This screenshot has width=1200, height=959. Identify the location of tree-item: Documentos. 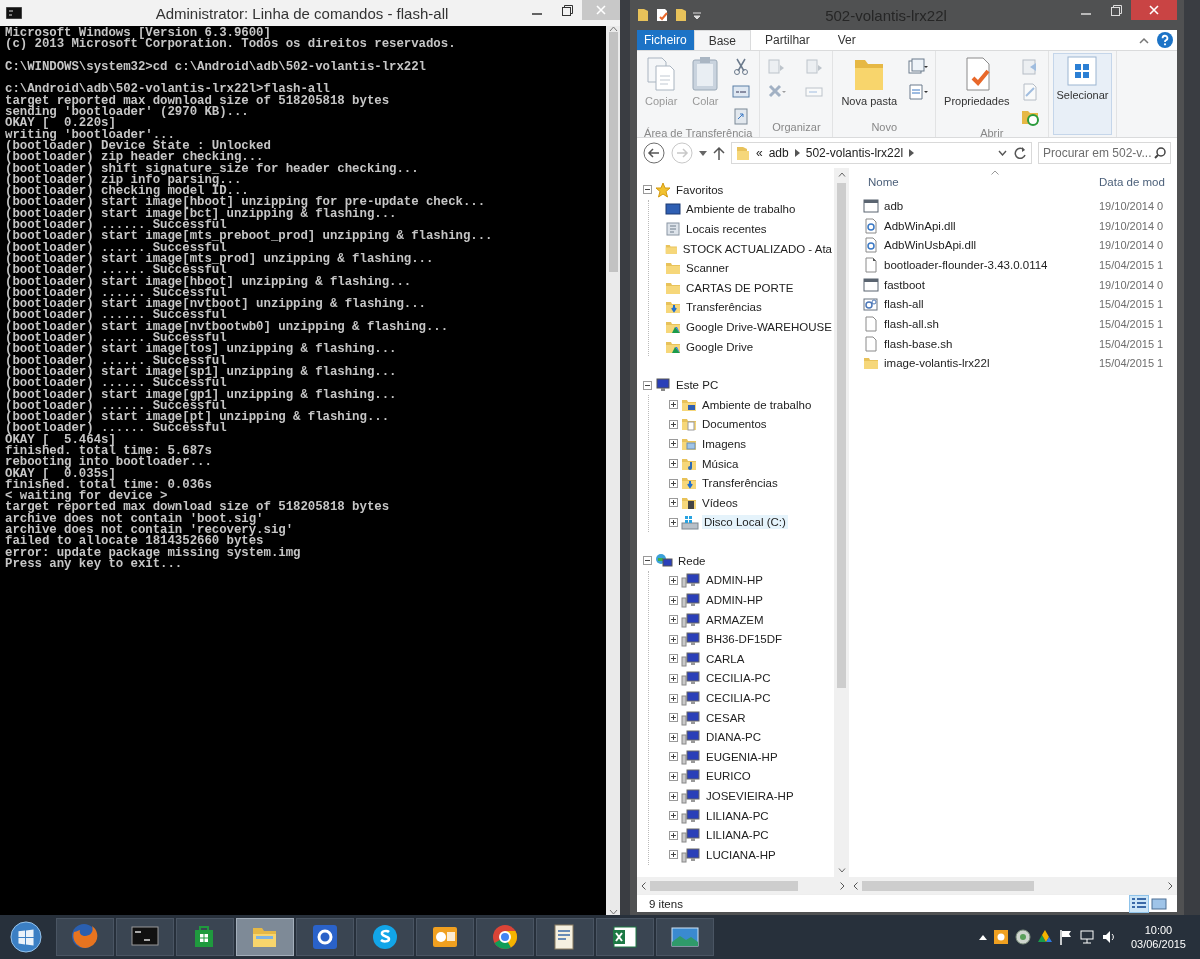
(734, 424).